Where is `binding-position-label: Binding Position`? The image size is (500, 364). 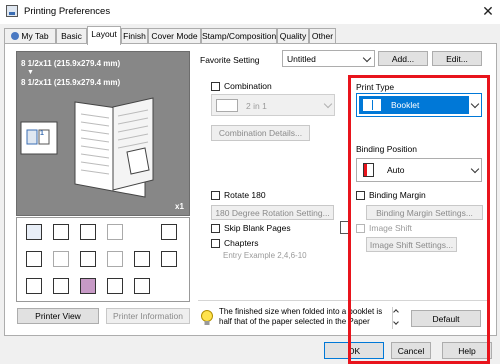 binding-position-label: Binding Position is located at coordinates (386, 149).